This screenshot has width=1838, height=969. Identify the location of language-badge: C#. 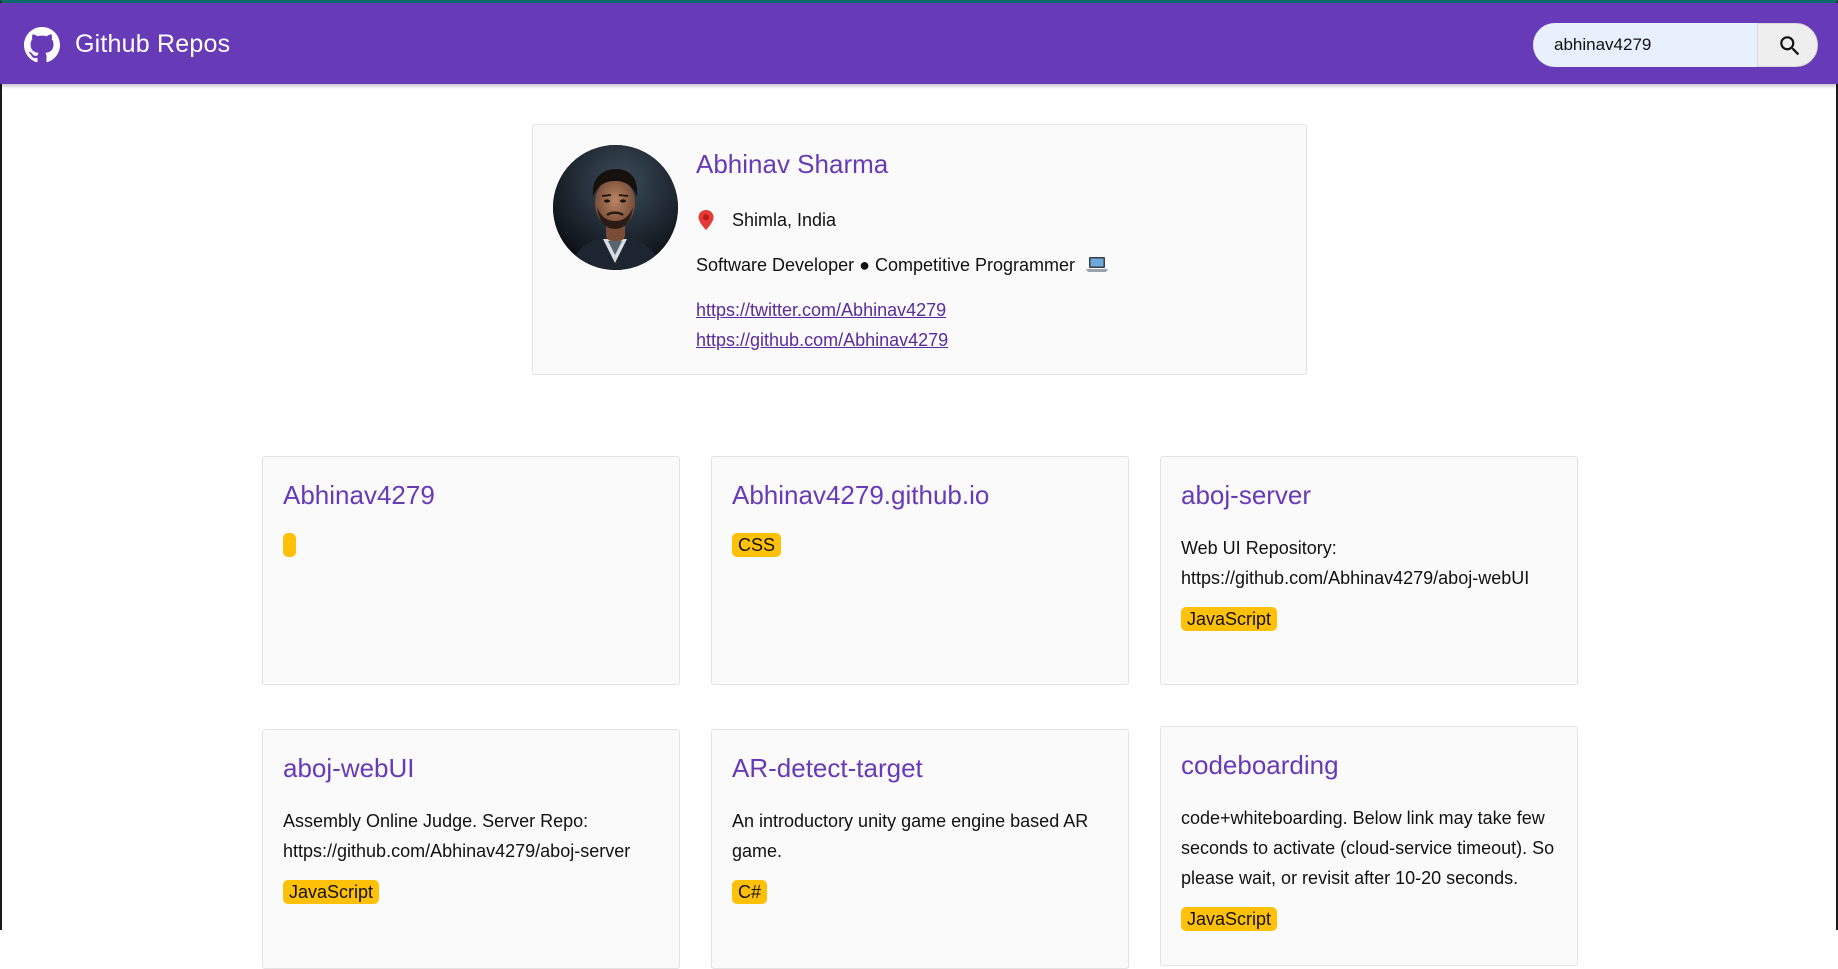
(750, 892).